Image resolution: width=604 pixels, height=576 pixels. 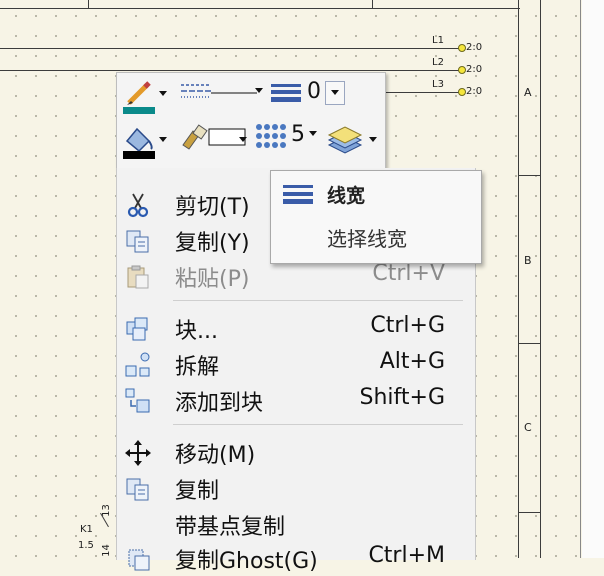 What do you see at coordinates (138, 328) in the screenshot?
I see `block-icon` at bounding box center [138, 328].